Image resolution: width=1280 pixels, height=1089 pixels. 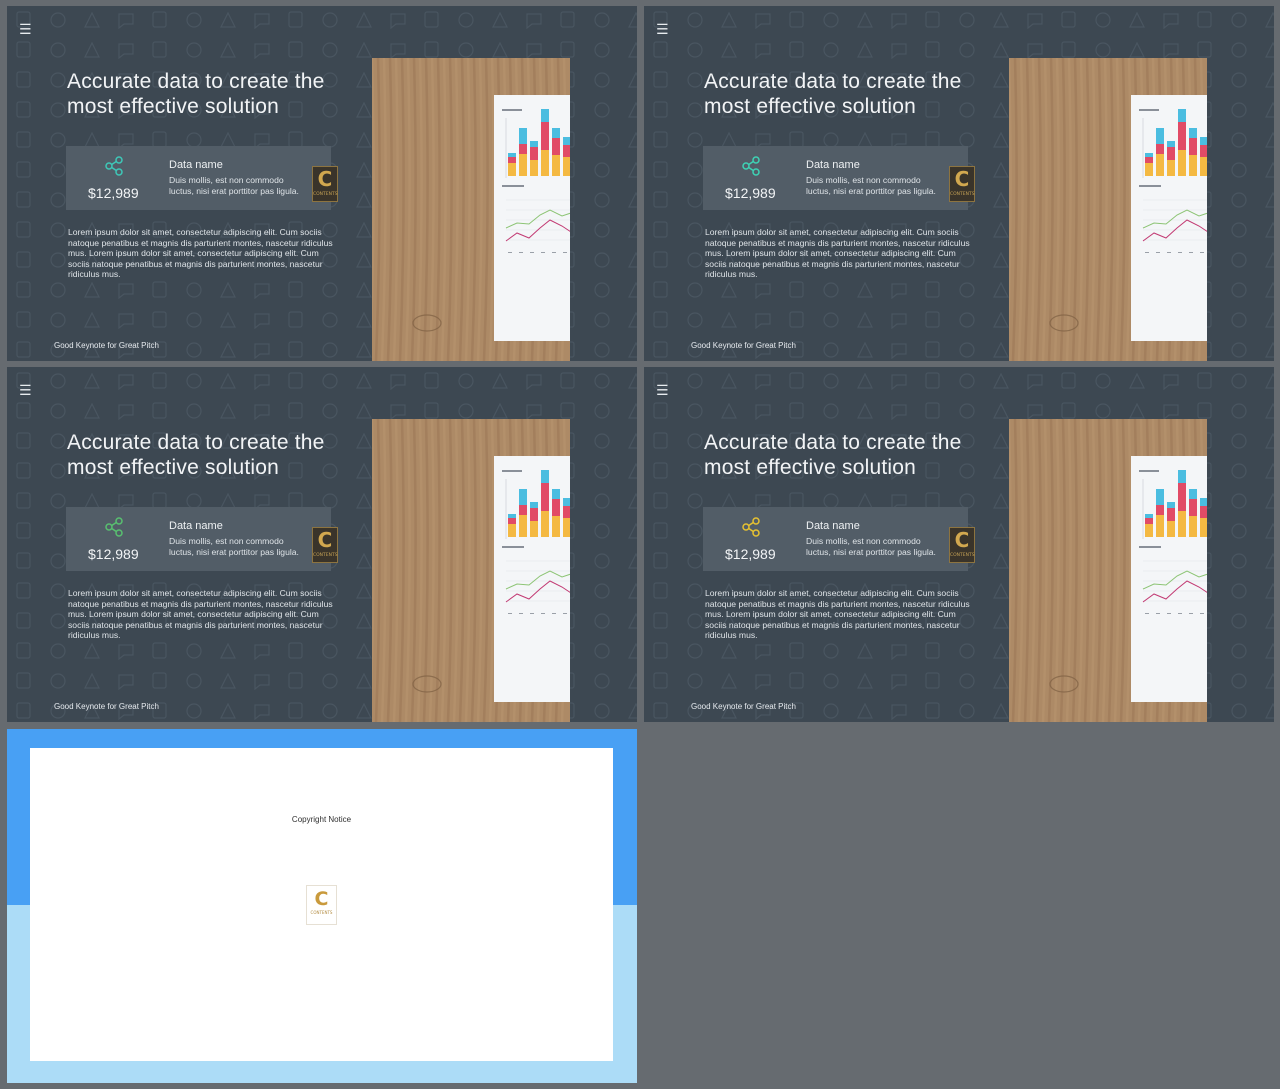 I want to click on copyright-panel: Copyright Notice C CONTENTS, so click(x=321, y=904).